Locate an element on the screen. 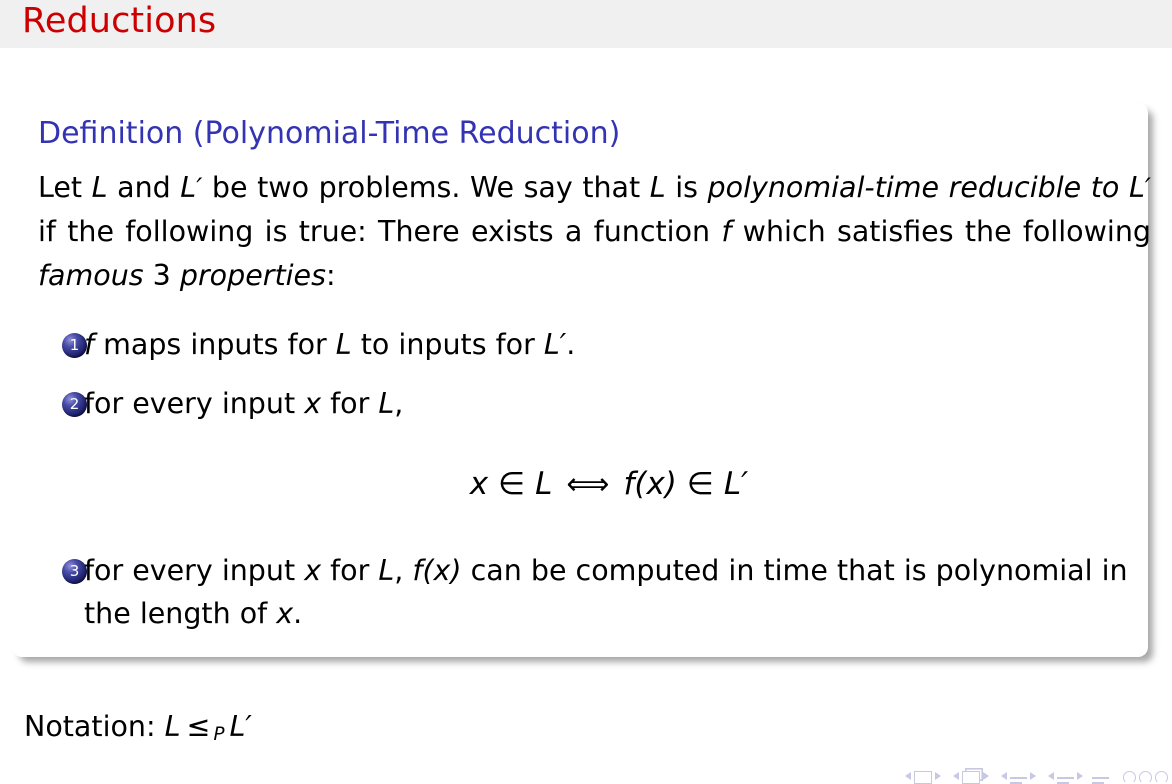  equation-rhs-set: L′ is located at coordinates (736, 484).